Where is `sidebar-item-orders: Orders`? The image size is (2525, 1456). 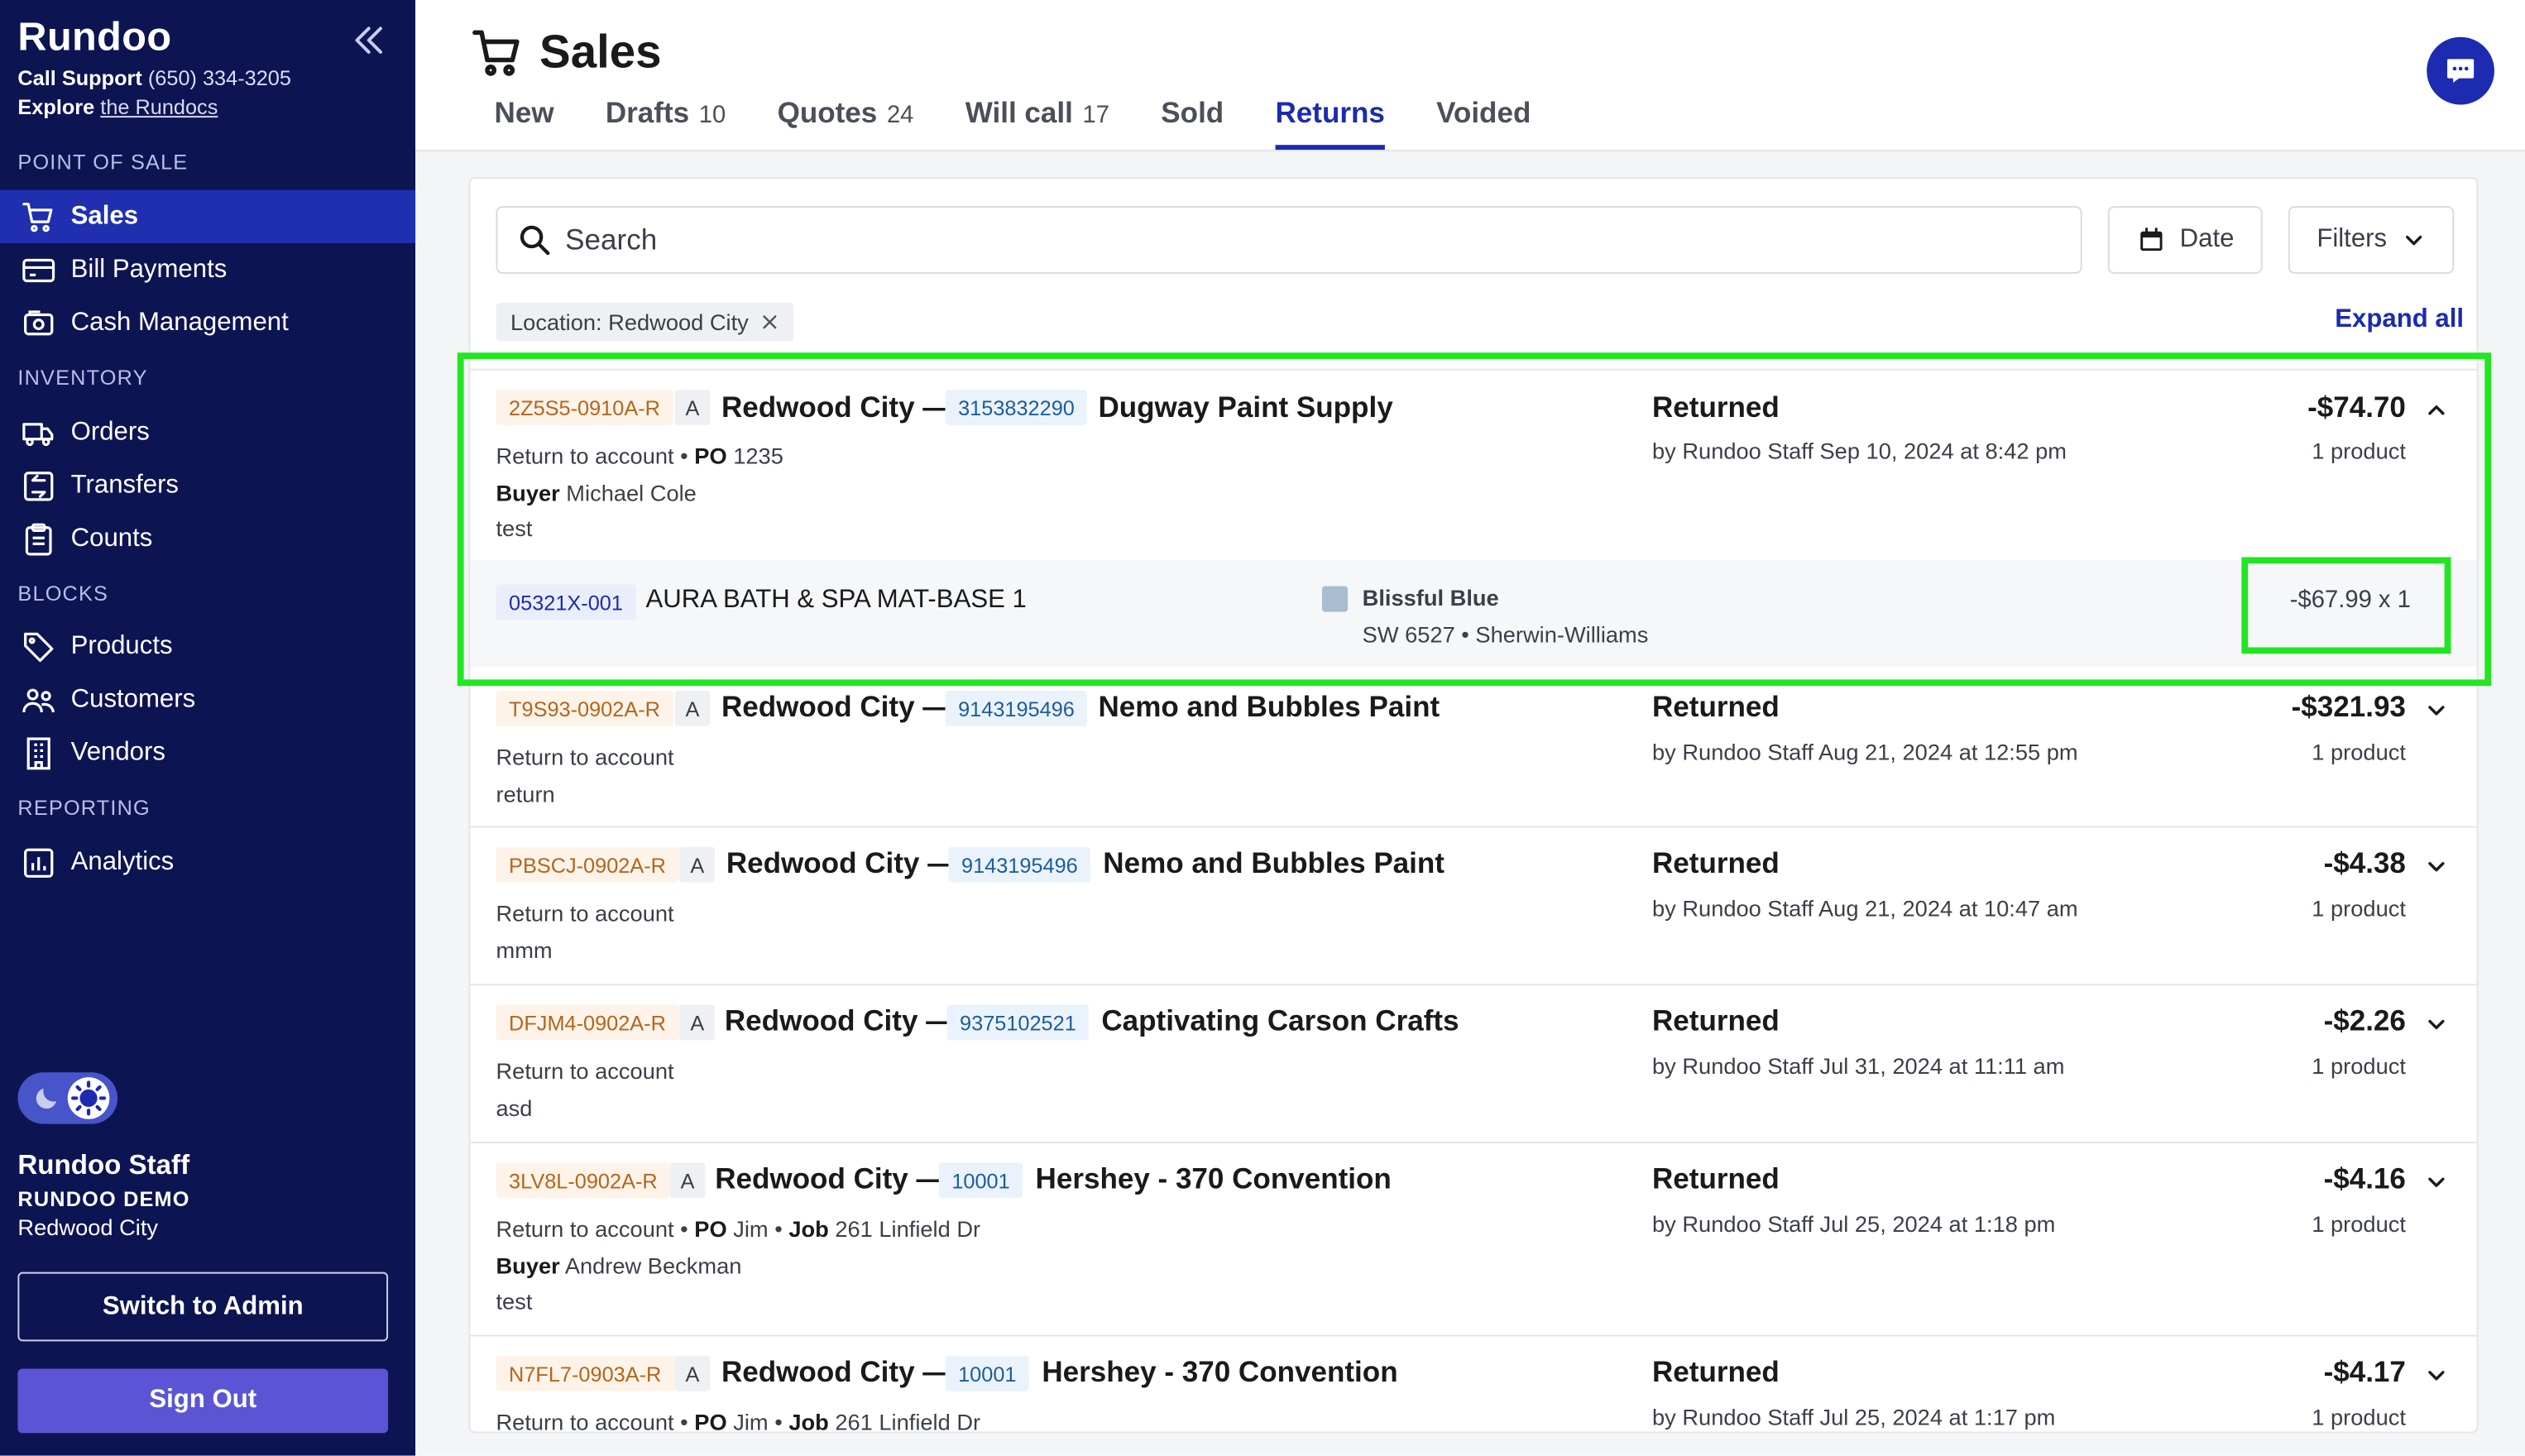 sidebar-item-orders: Orders is located at coordinates (207, 431).